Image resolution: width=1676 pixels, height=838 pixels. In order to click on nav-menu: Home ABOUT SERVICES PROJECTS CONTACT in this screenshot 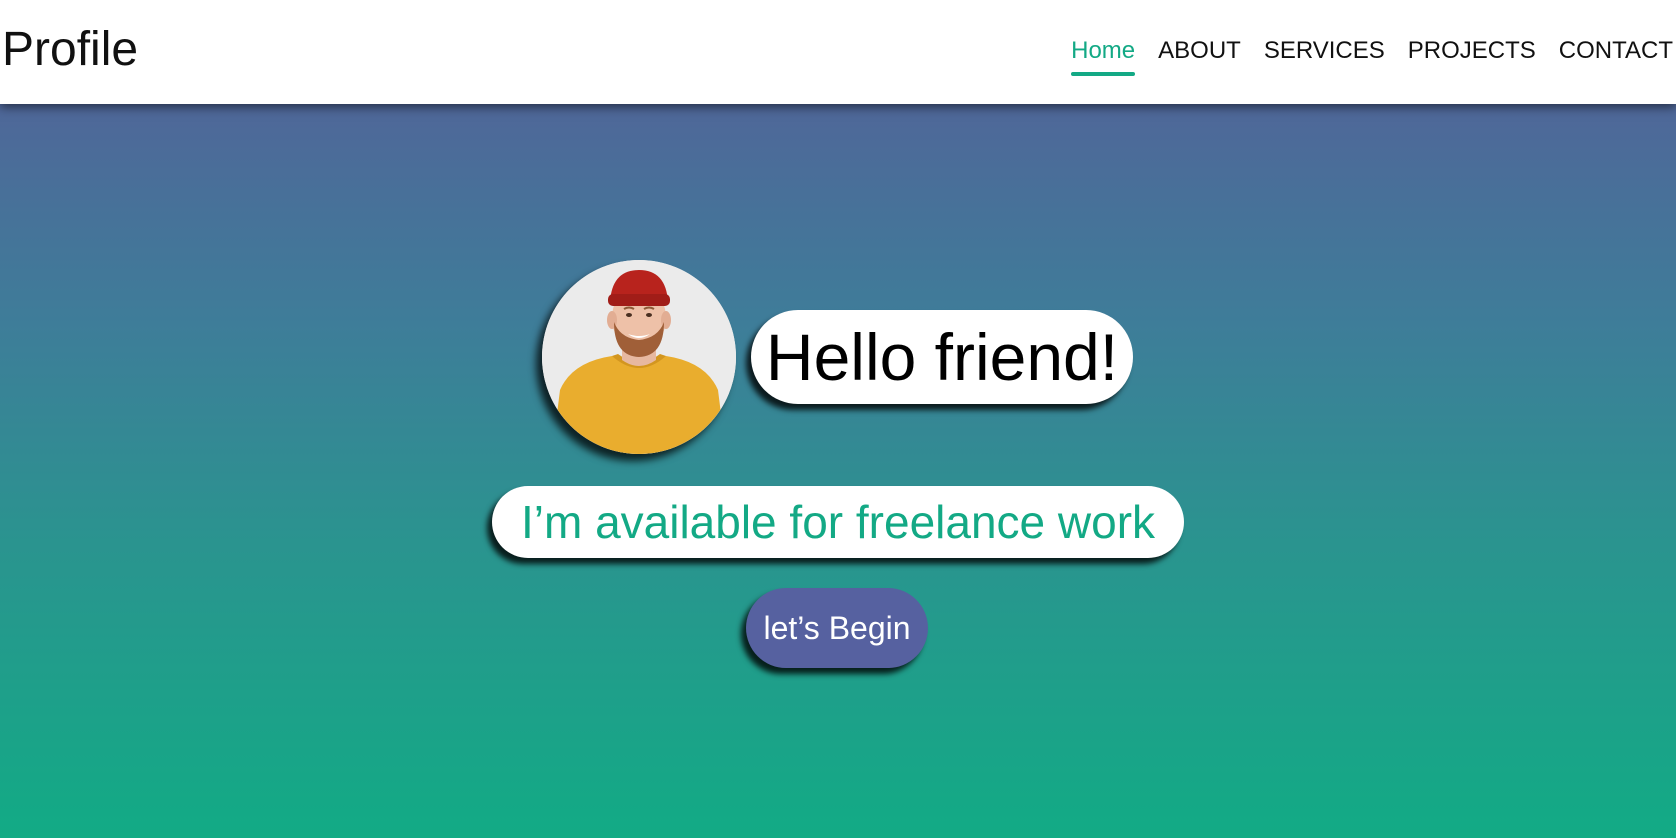, I will do `click(1372, 56)`.